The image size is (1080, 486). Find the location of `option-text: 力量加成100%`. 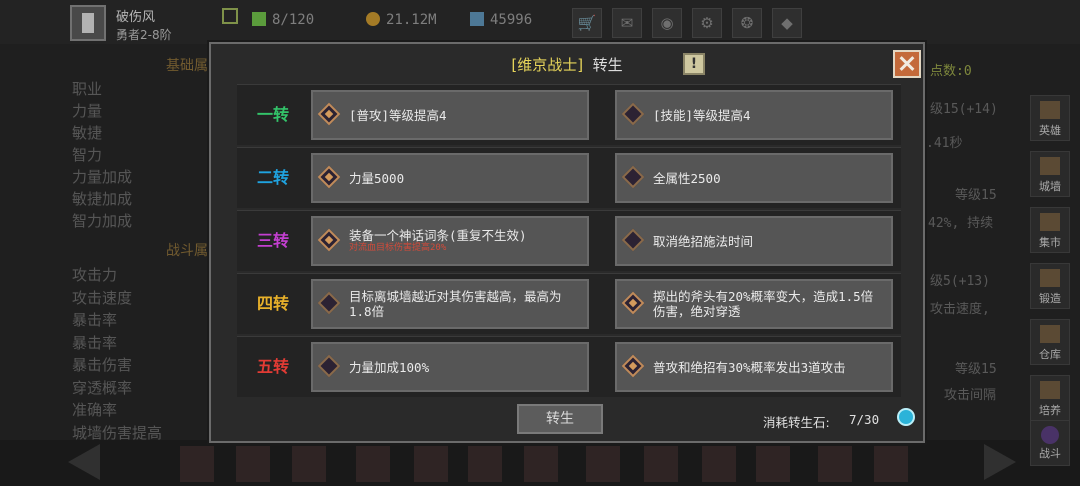

option-text: 力量加成100% is located at coordinates (389, 367).